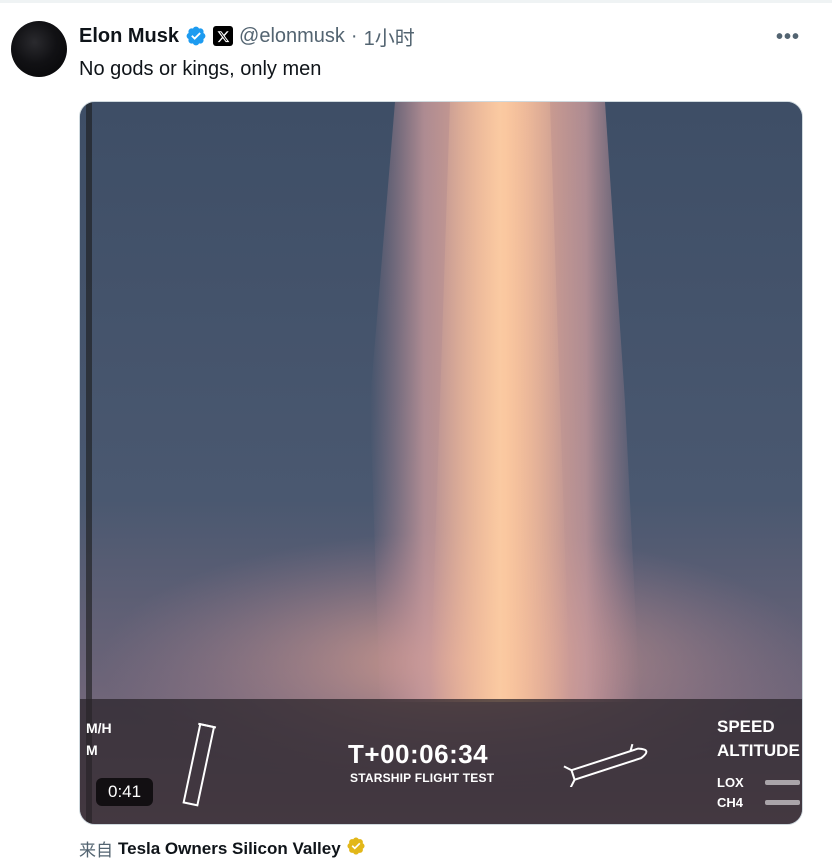  What do you see at coordinates (416, 1) in the screenshot?
I see `top-divider` at bounding box center [416, 1].